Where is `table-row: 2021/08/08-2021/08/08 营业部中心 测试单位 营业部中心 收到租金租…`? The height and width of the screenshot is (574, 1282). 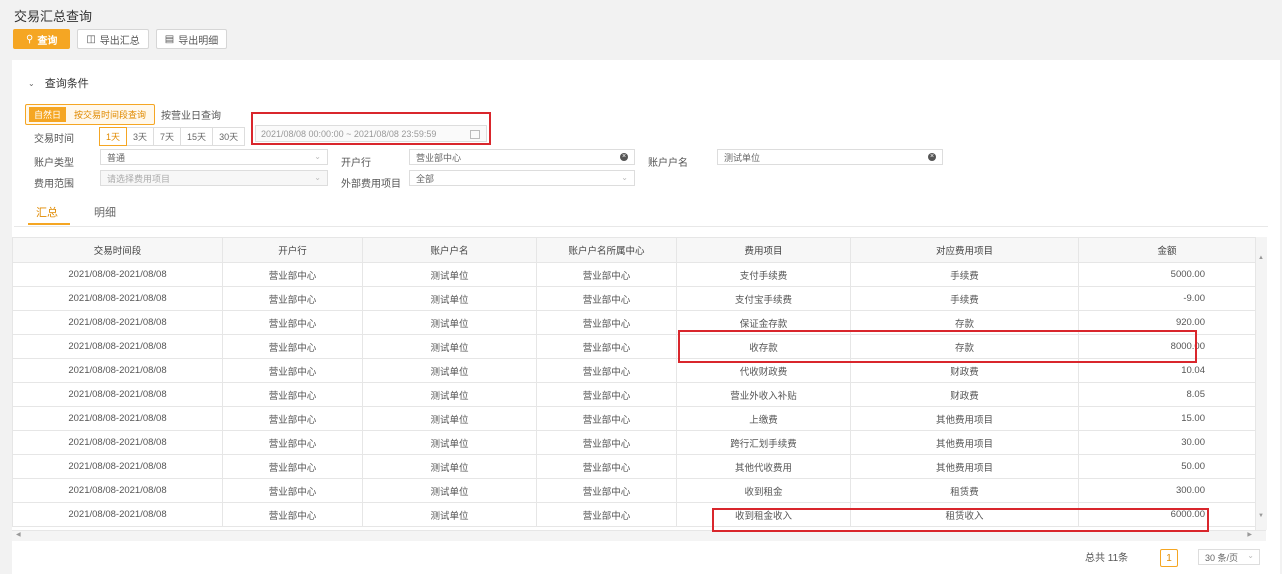
table-row: 2021/08/08-2021/08/08 营业部中心 测试单位 营业部中心 收到租金租… is located at coordinates (634, 490).